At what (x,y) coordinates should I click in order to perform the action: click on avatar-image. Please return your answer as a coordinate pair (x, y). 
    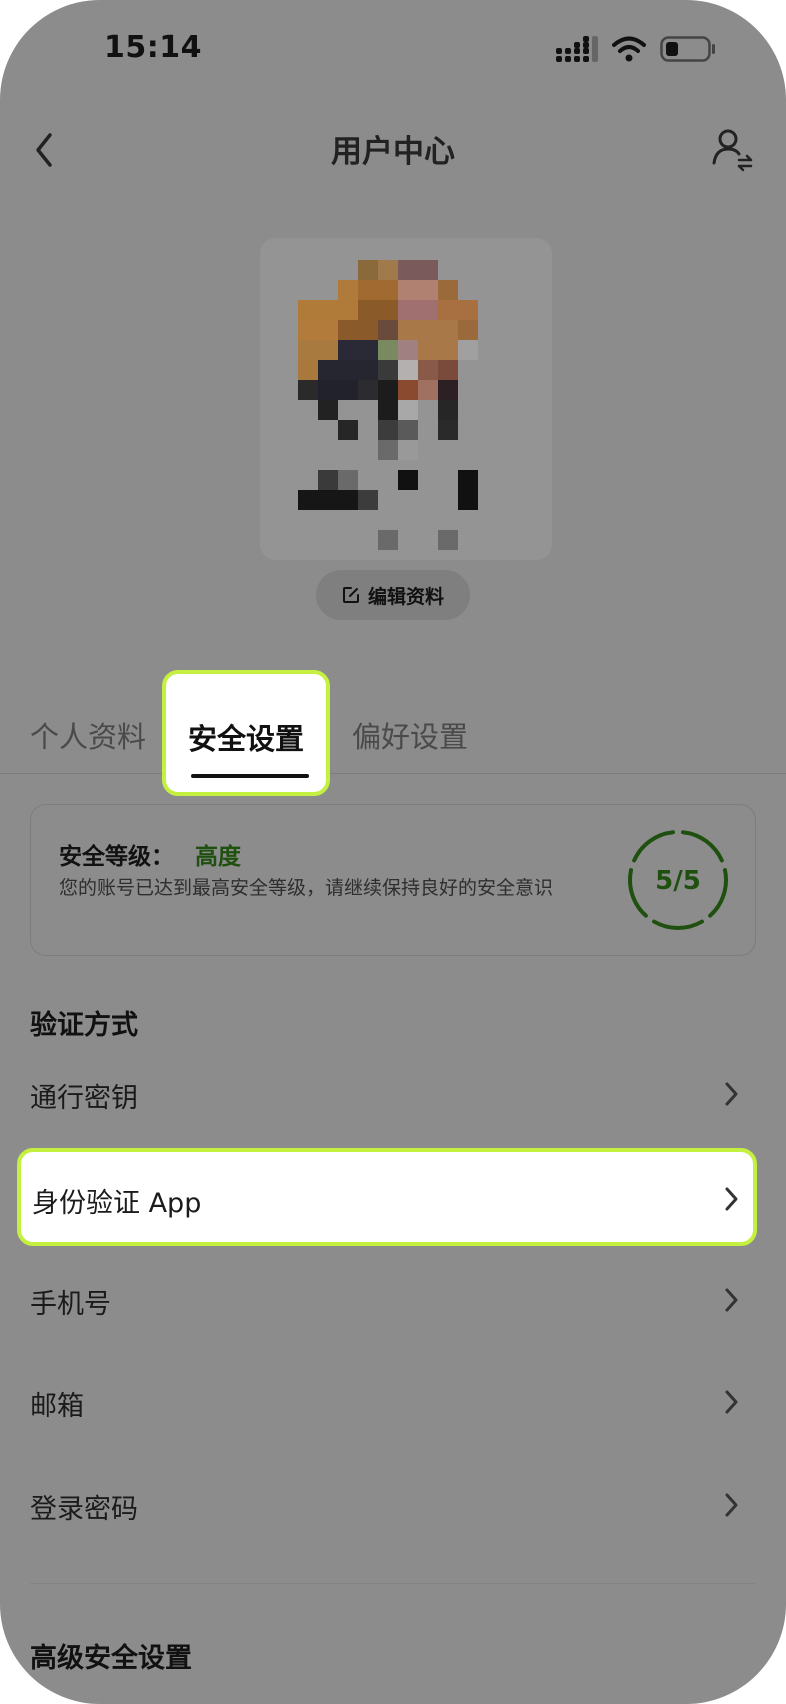
    Looking at the image, I should click on (406, 399).